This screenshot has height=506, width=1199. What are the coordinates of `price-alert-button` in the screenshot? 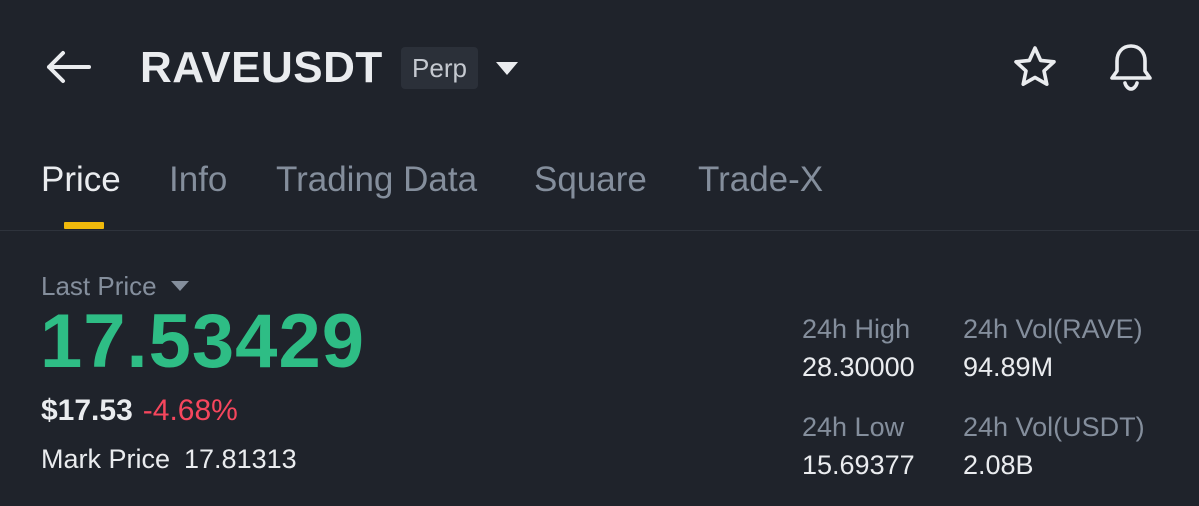 It's located at (1131, 68).